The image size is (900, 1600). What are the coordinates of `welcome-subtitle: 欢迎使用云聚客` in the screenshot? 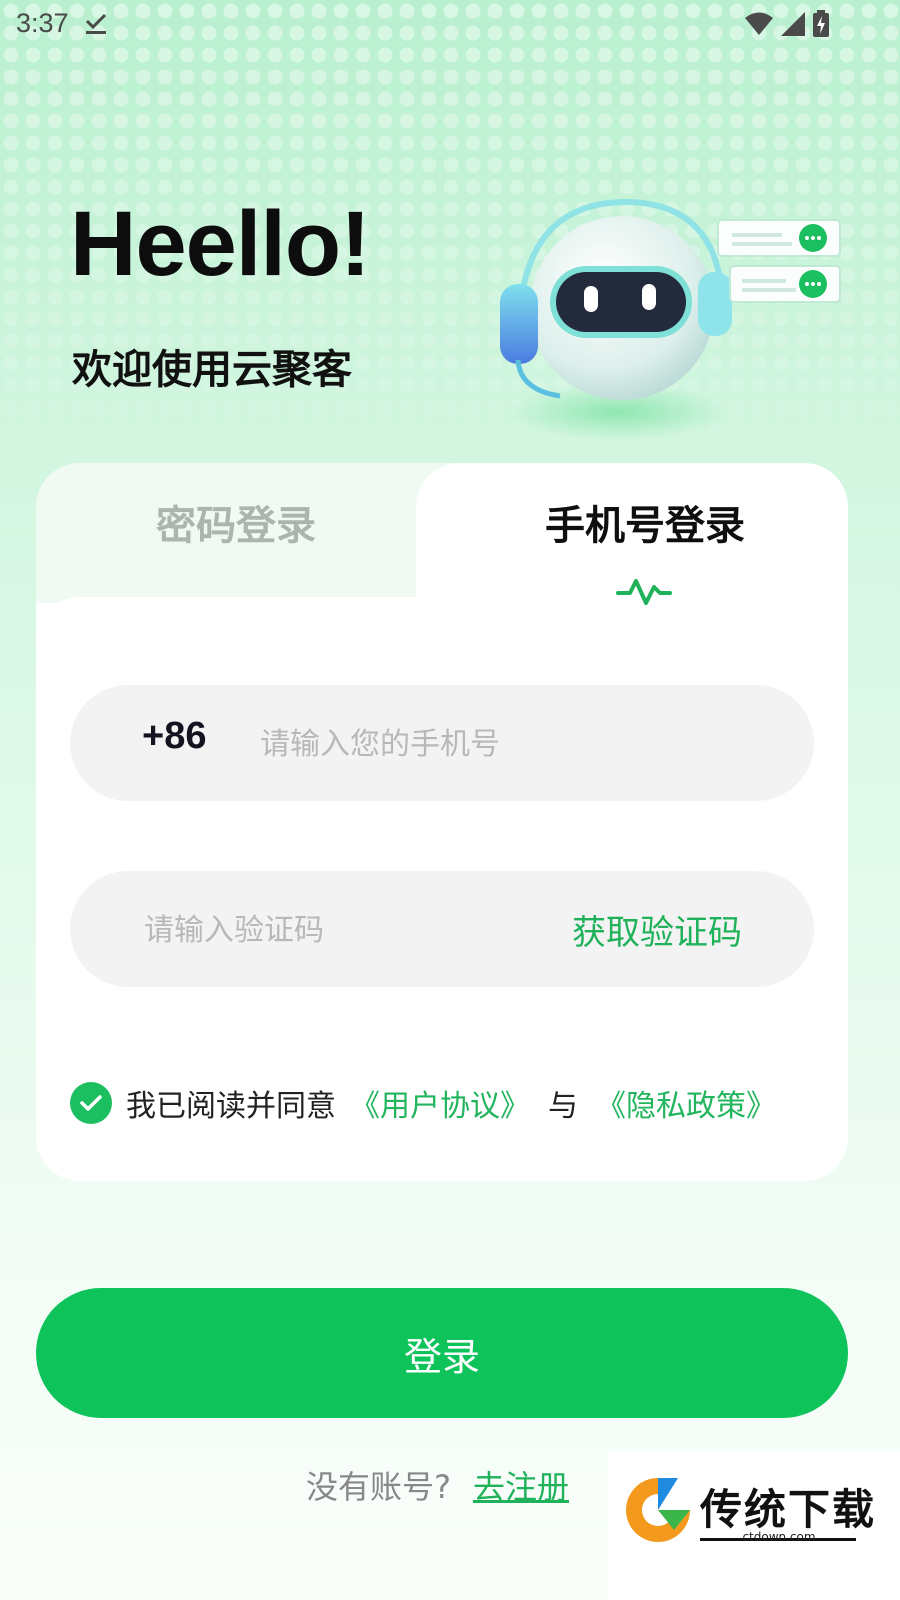 It's located at (212, 370).